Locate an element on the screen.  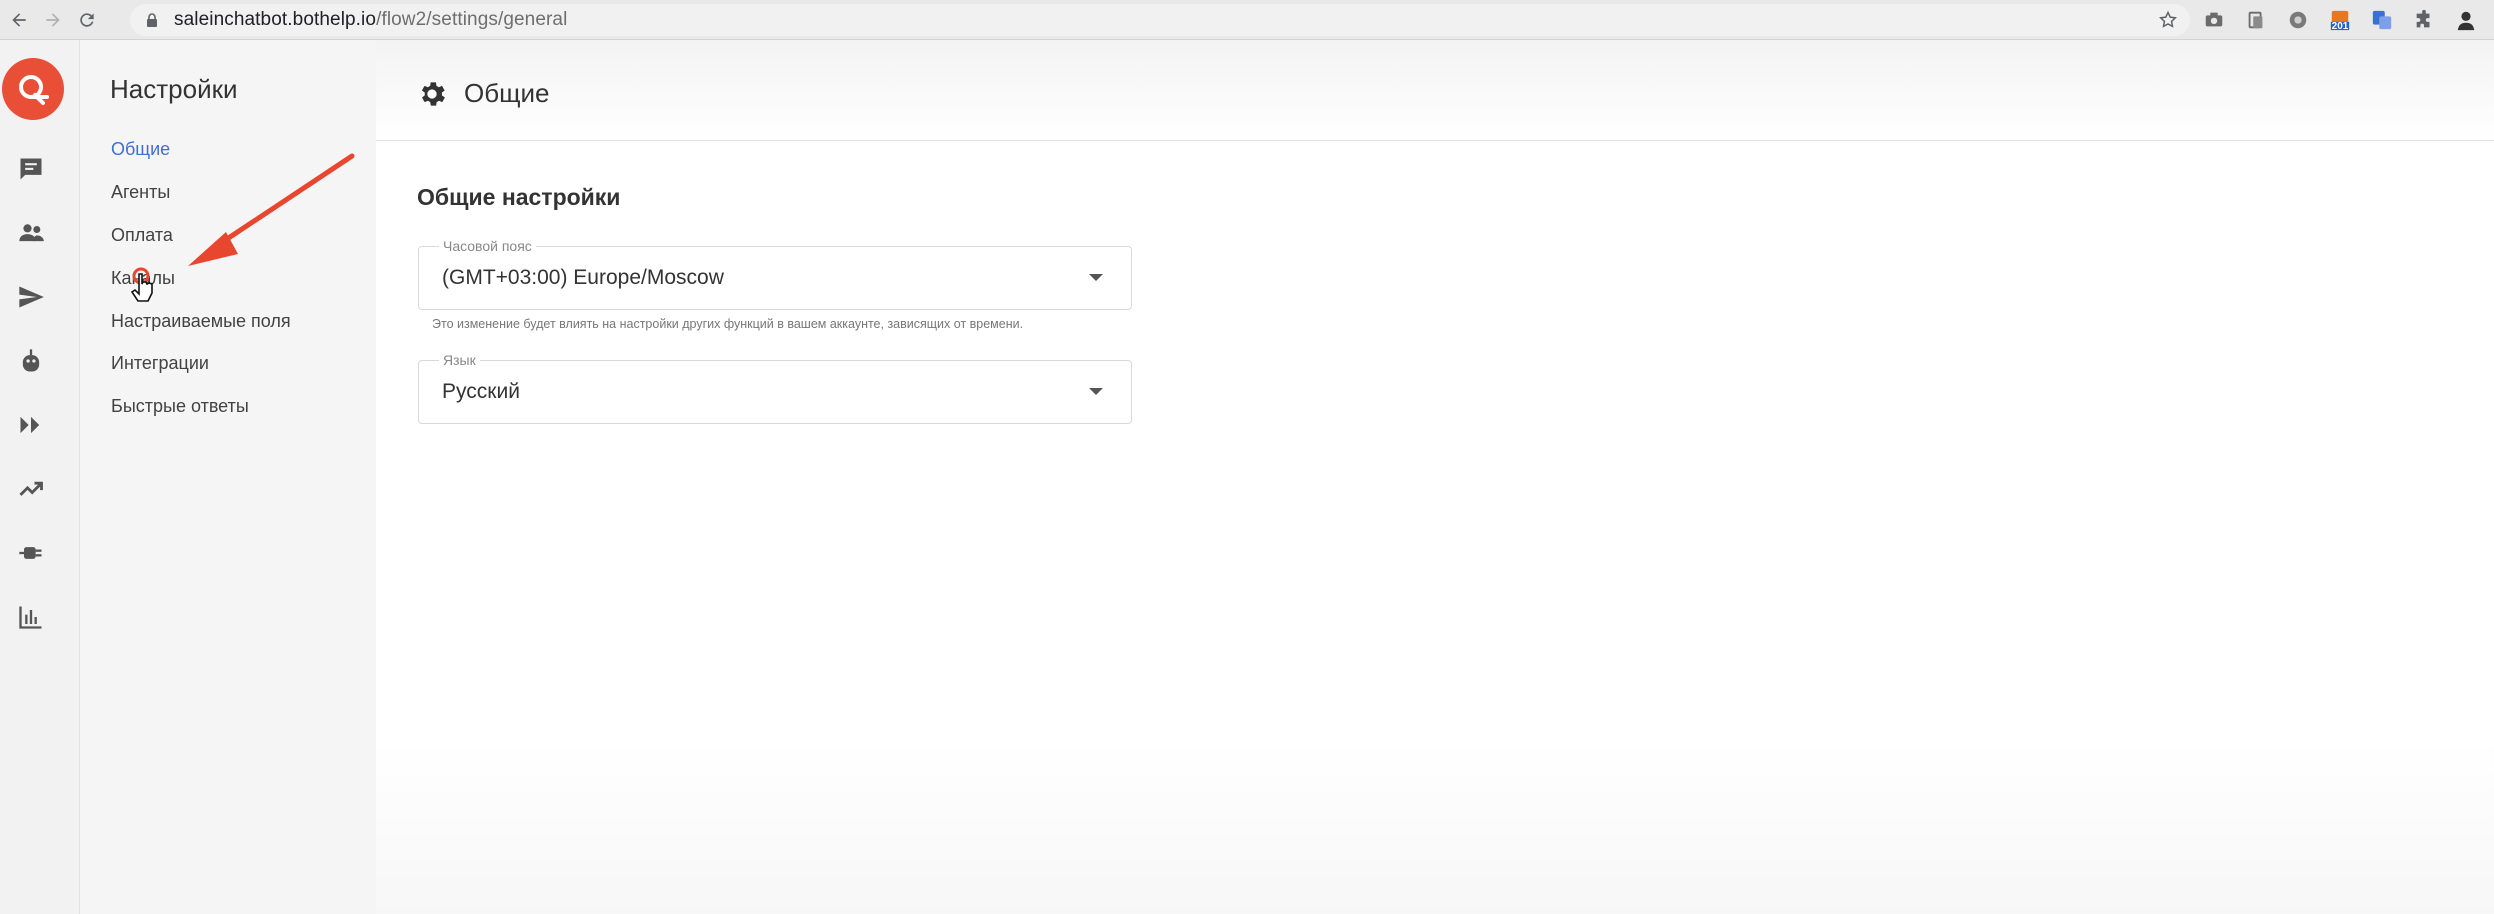
extension-badge: 201 is located at coordinates (2340, 26).